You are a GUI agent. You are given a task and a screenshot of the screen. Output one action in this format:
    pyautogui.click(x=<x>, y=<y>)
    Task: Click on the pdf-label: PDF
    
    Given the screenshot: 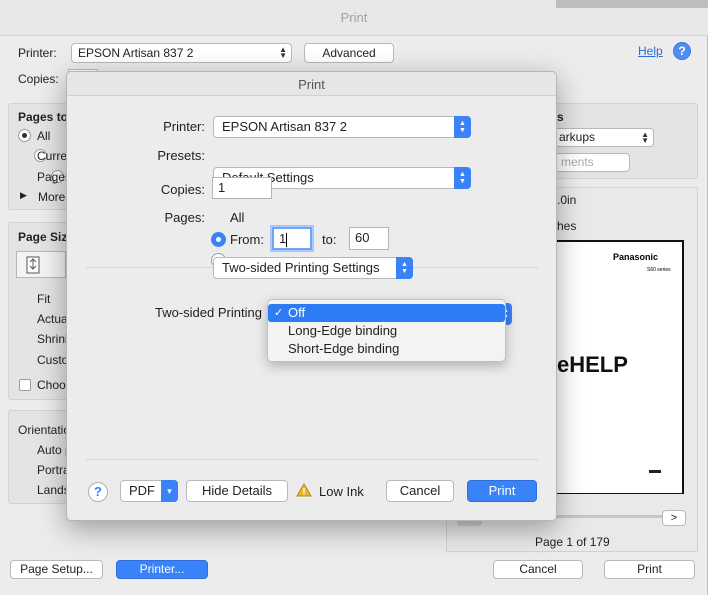 What is the action you would take?
    pyautogui.click(x=142, y=490)
    